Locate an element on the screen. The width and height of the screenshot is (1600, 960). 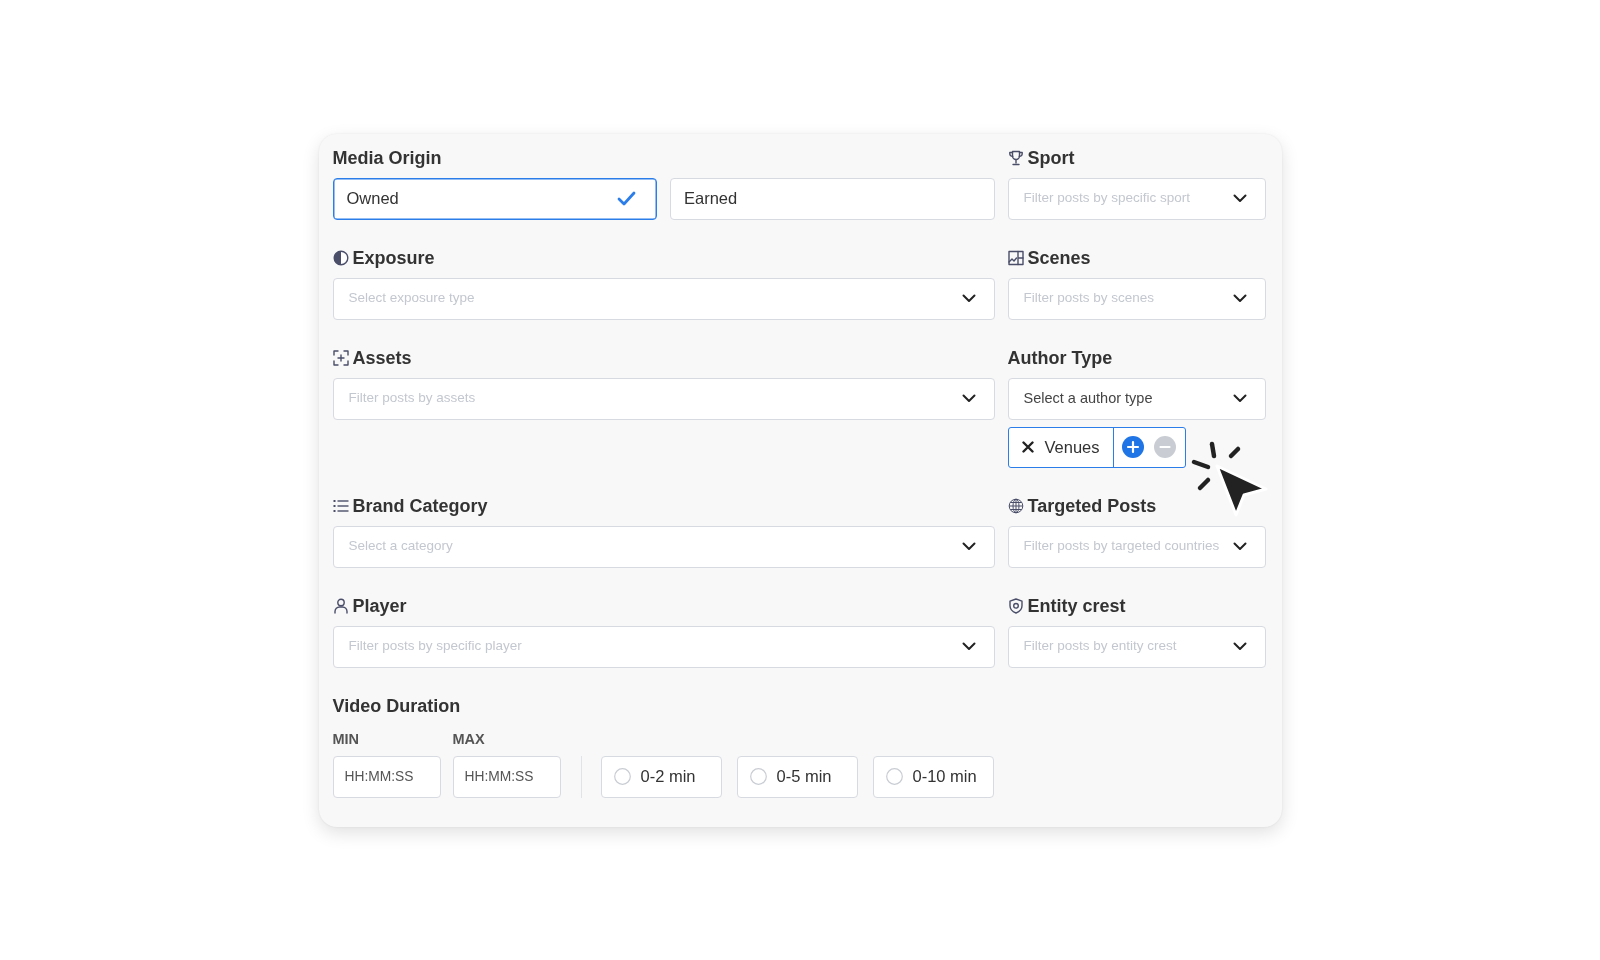
section-label: Video Duration is located at coordinates (396, 706).